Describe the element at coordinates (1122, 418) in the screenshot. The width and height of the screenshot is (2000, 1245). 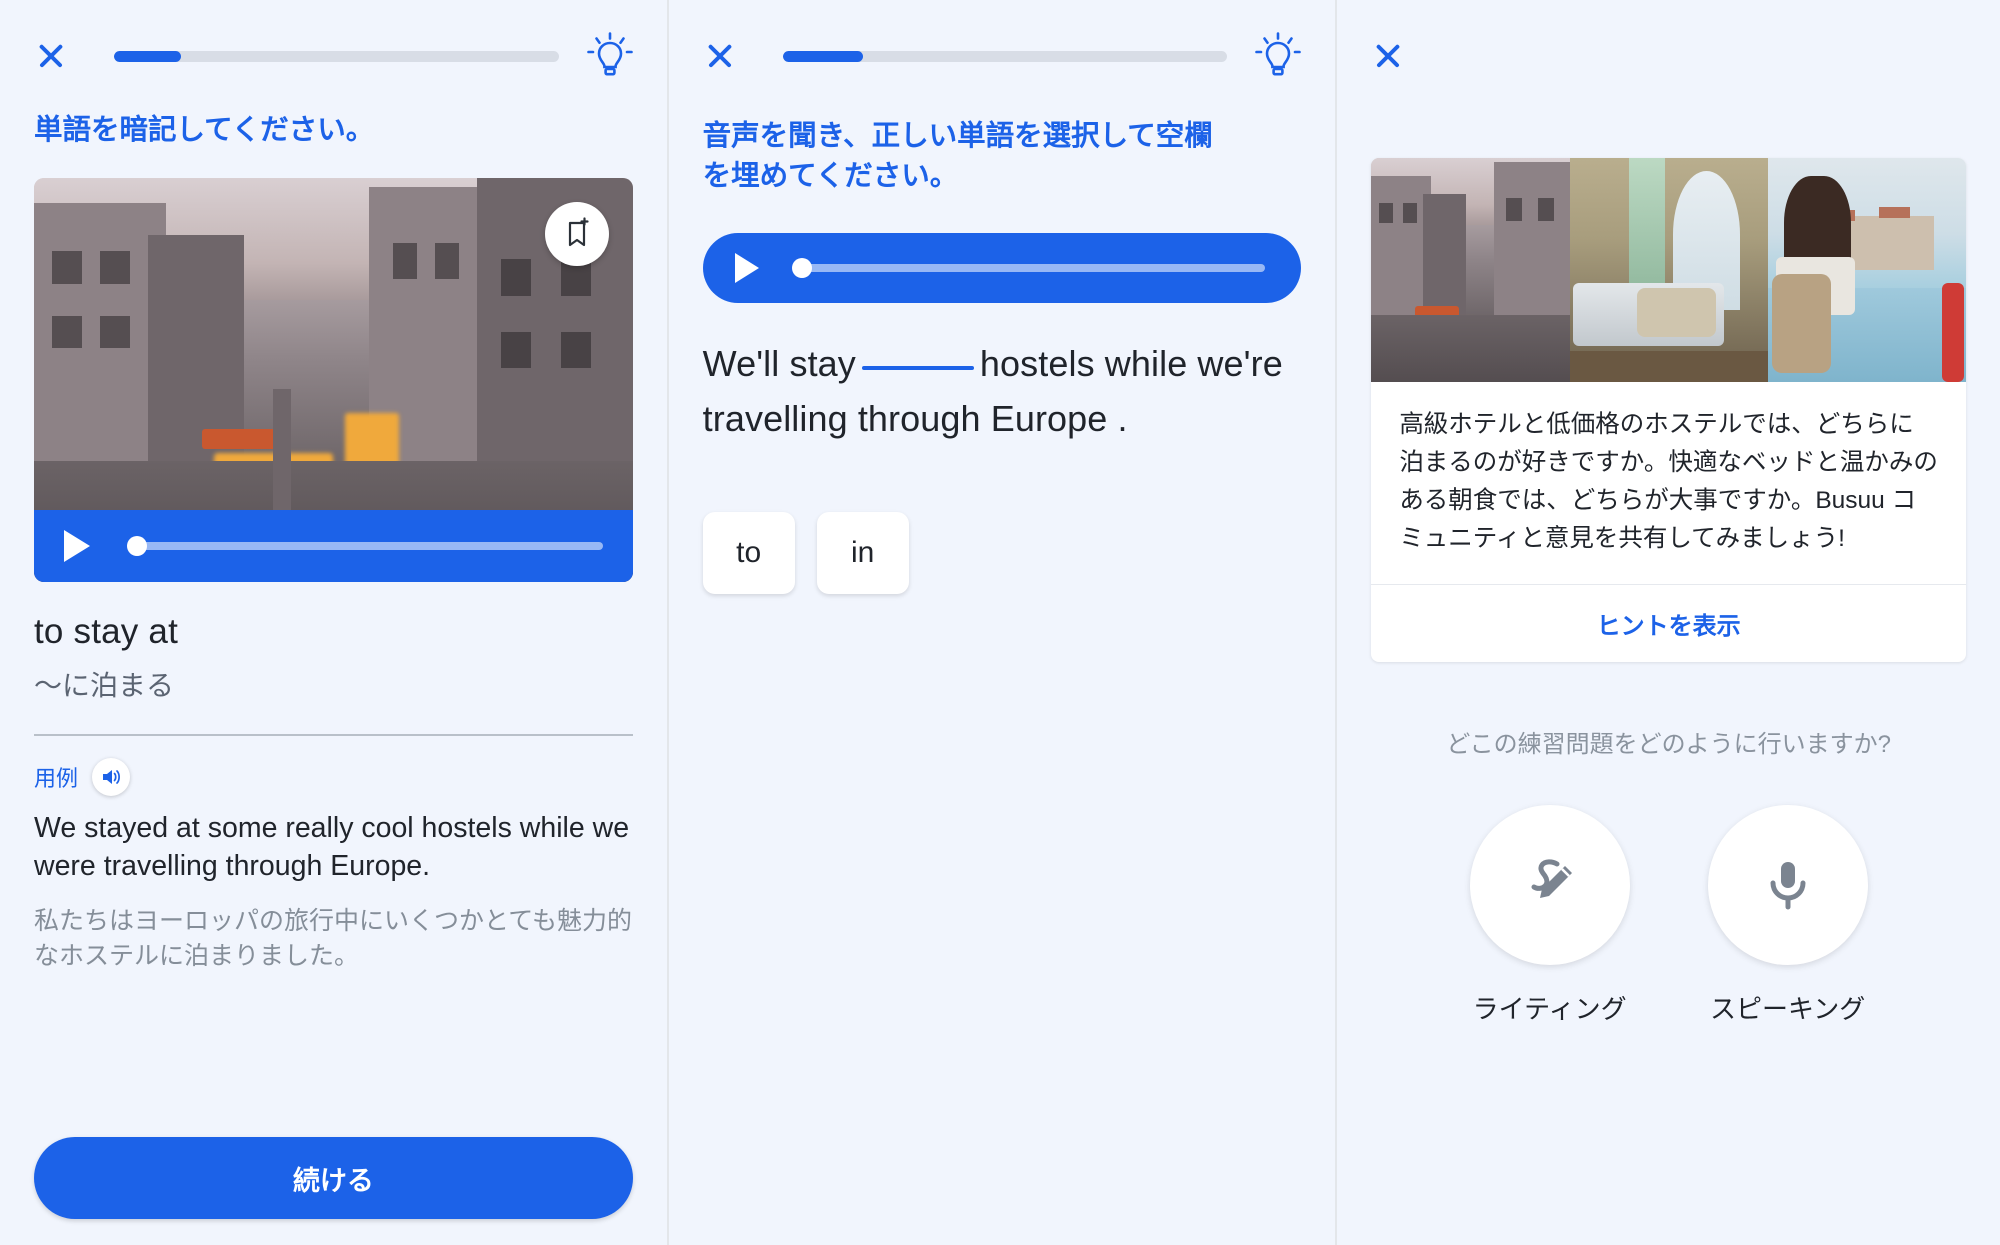
I see `cloze-end: .` at that location.